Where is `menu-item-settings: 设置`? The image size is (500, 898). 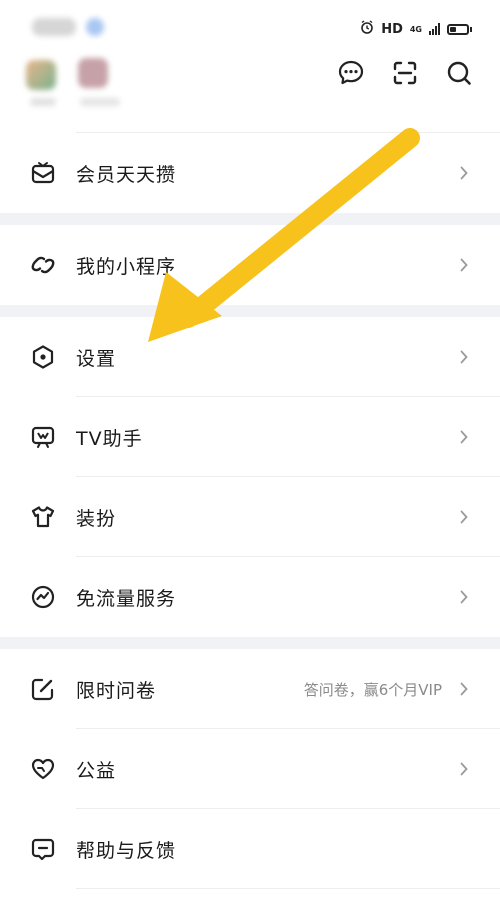 menu-item-settings: 设置 is located at coordinates (250, 357).